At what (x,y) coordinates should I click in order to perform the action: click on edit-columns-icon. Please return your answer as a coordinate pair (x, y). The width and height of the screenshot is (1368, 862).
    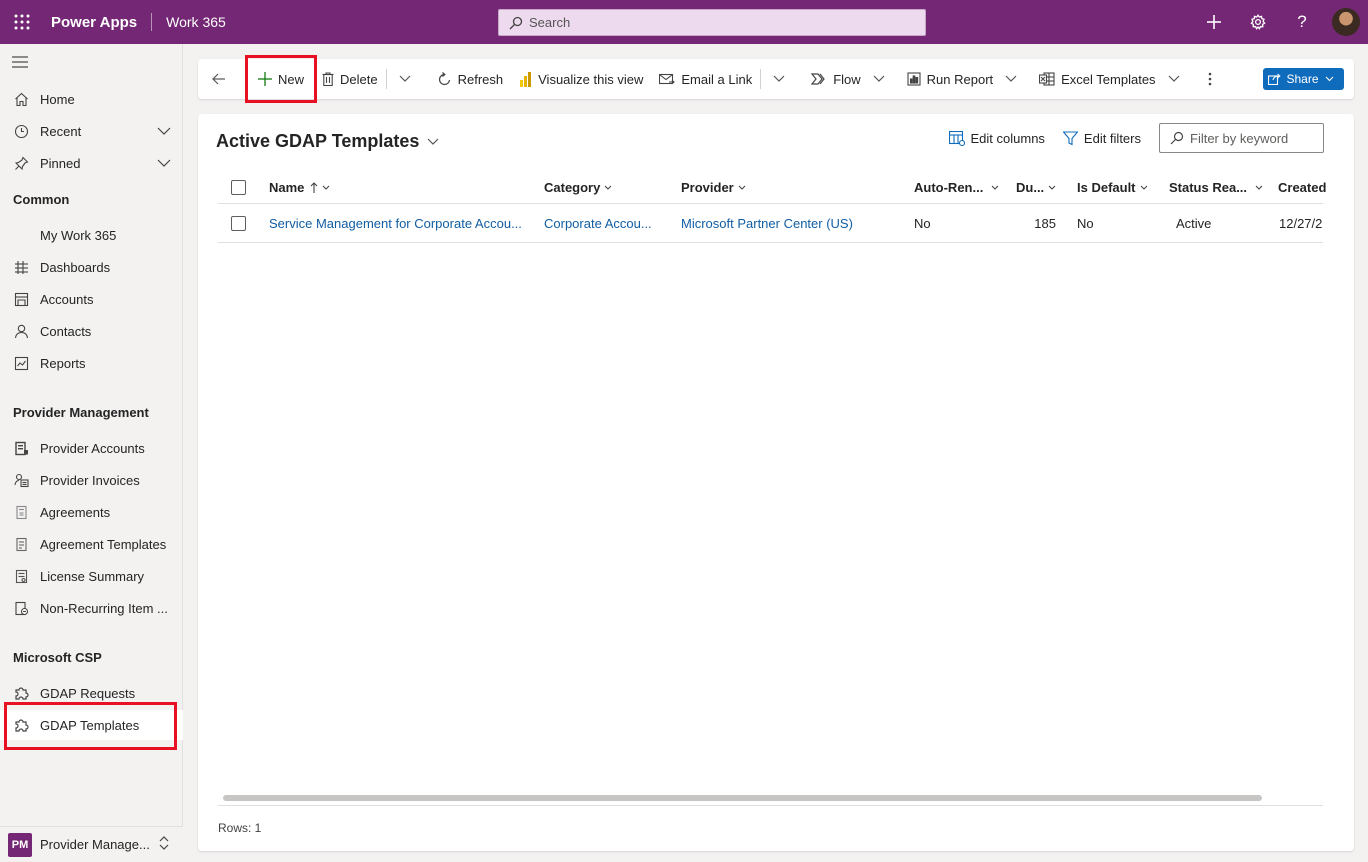
    Looking at the image, I should click on (956, 138).